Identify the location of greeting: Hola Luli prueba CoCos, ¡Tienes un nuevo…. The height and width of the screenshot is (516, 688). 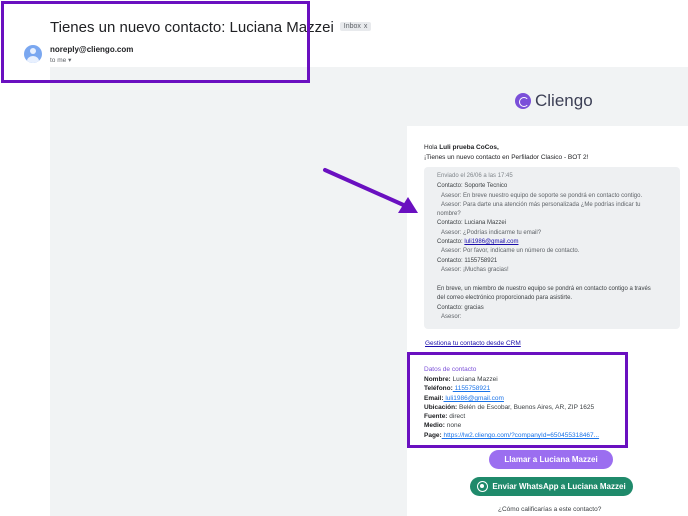
(506, 152).